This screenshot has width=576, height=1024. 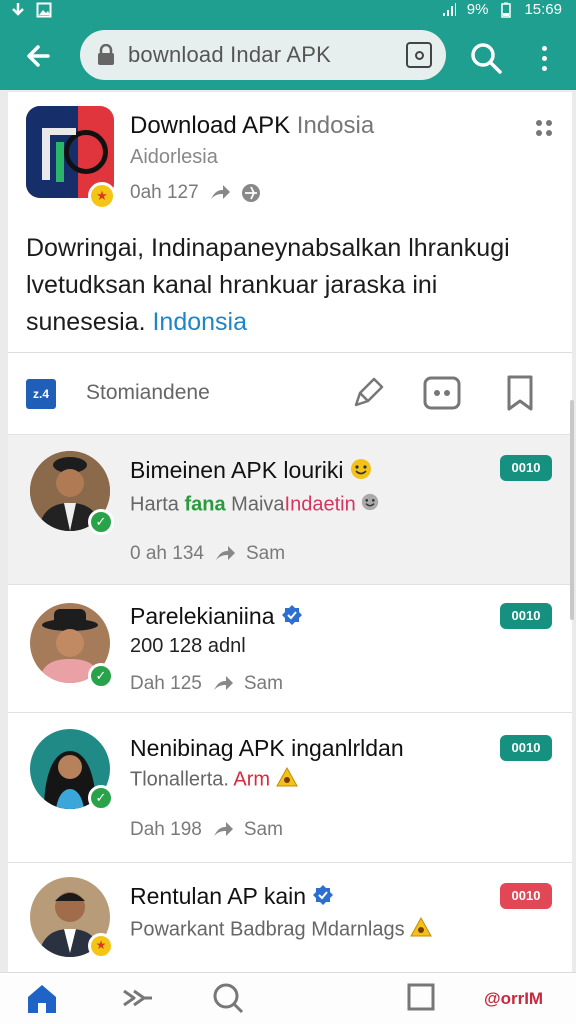 I want to click on comment-button, so click(x=442, y=393).